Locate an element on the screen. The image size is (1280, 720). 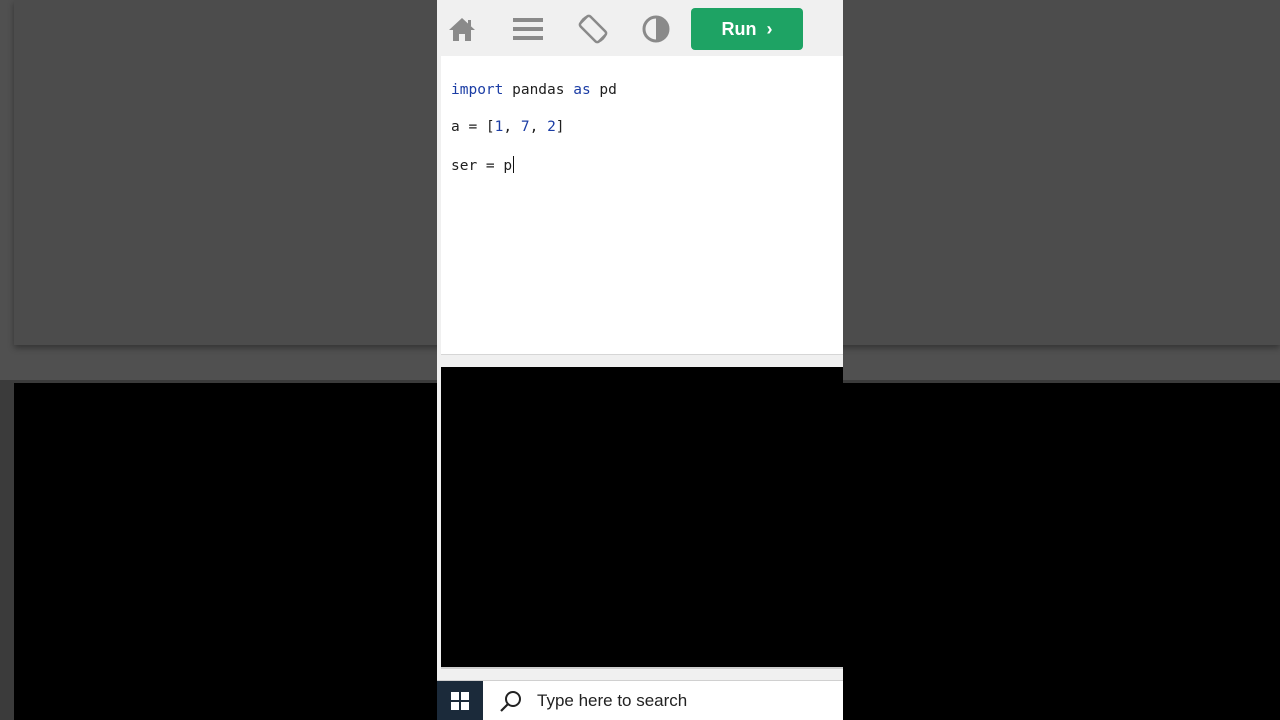
search-placeholder: Type here to search is located at coordinates (612, 700).